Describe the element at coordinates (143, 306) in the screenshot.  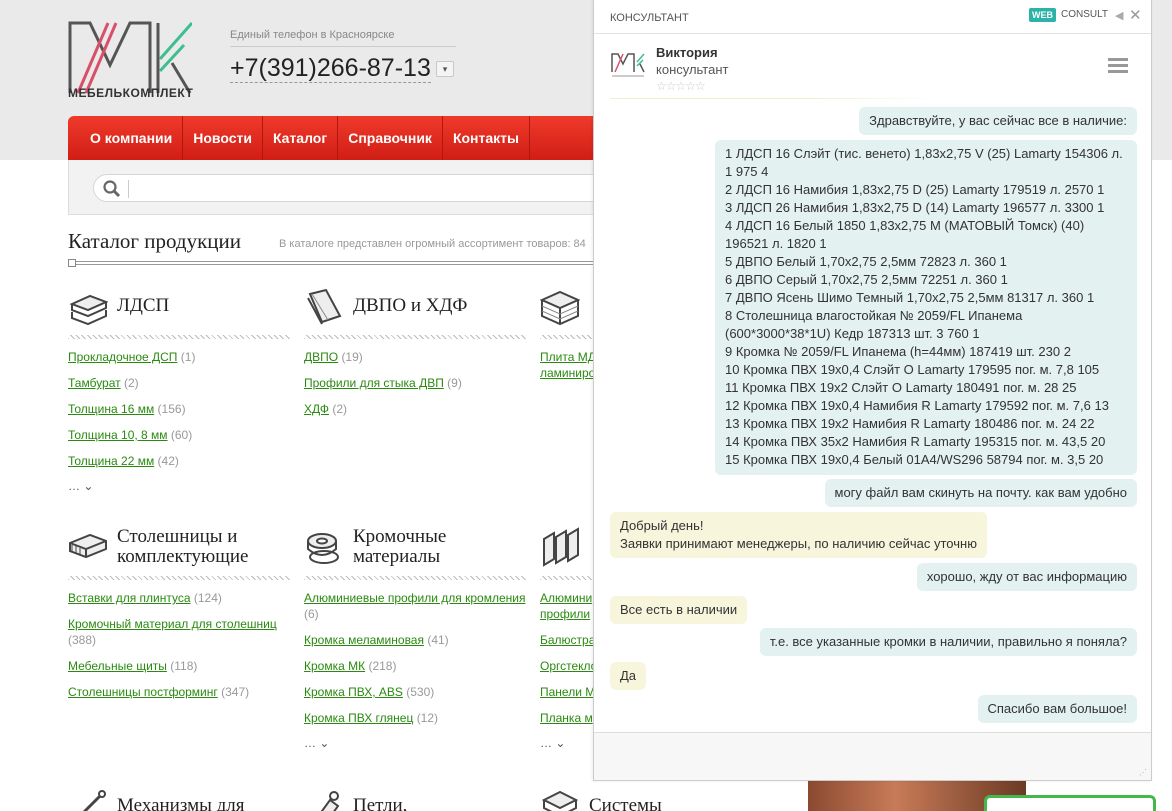
I see `category-title: ЛДСП` at that location.